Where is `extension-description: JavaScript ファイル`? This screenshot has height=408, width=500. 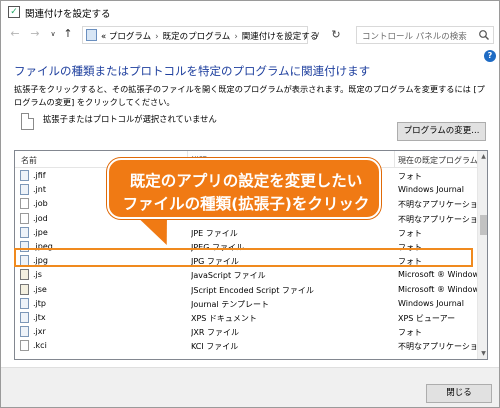
extension-description: JavaScript ファイル is located at coordinates (228, 276).